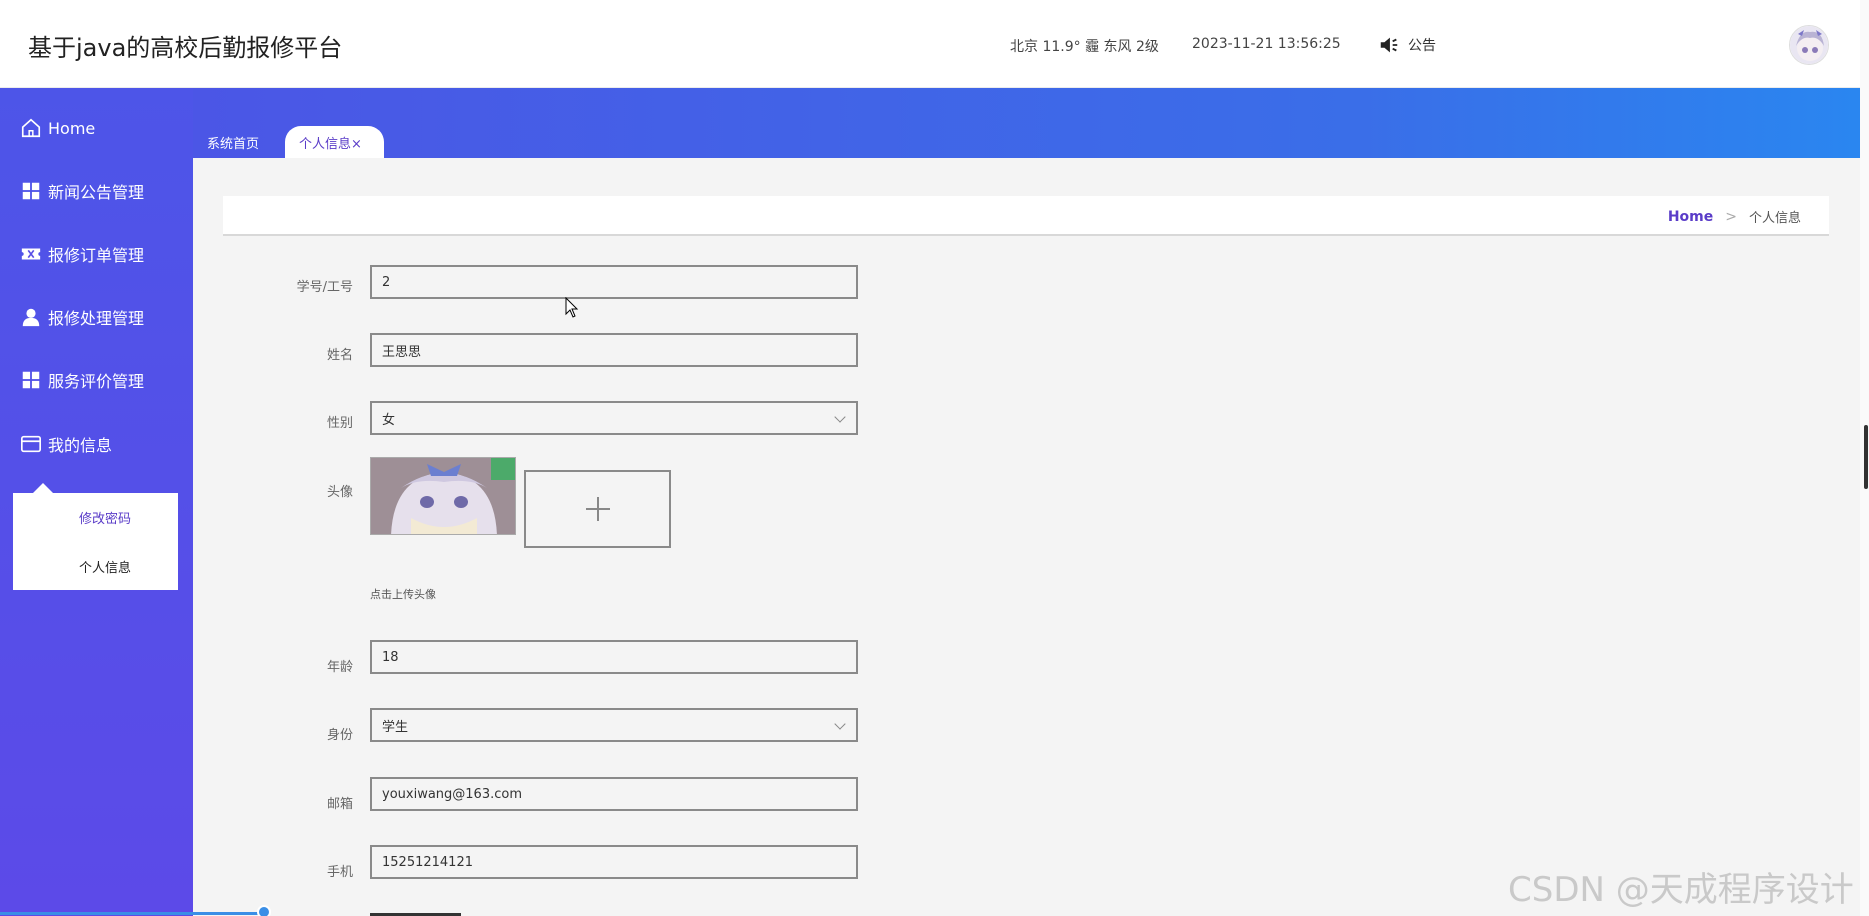  Describe the element at coordinates (105, 517) in the screenshot. I see `submenu-change-password: 修改密码` at that location.